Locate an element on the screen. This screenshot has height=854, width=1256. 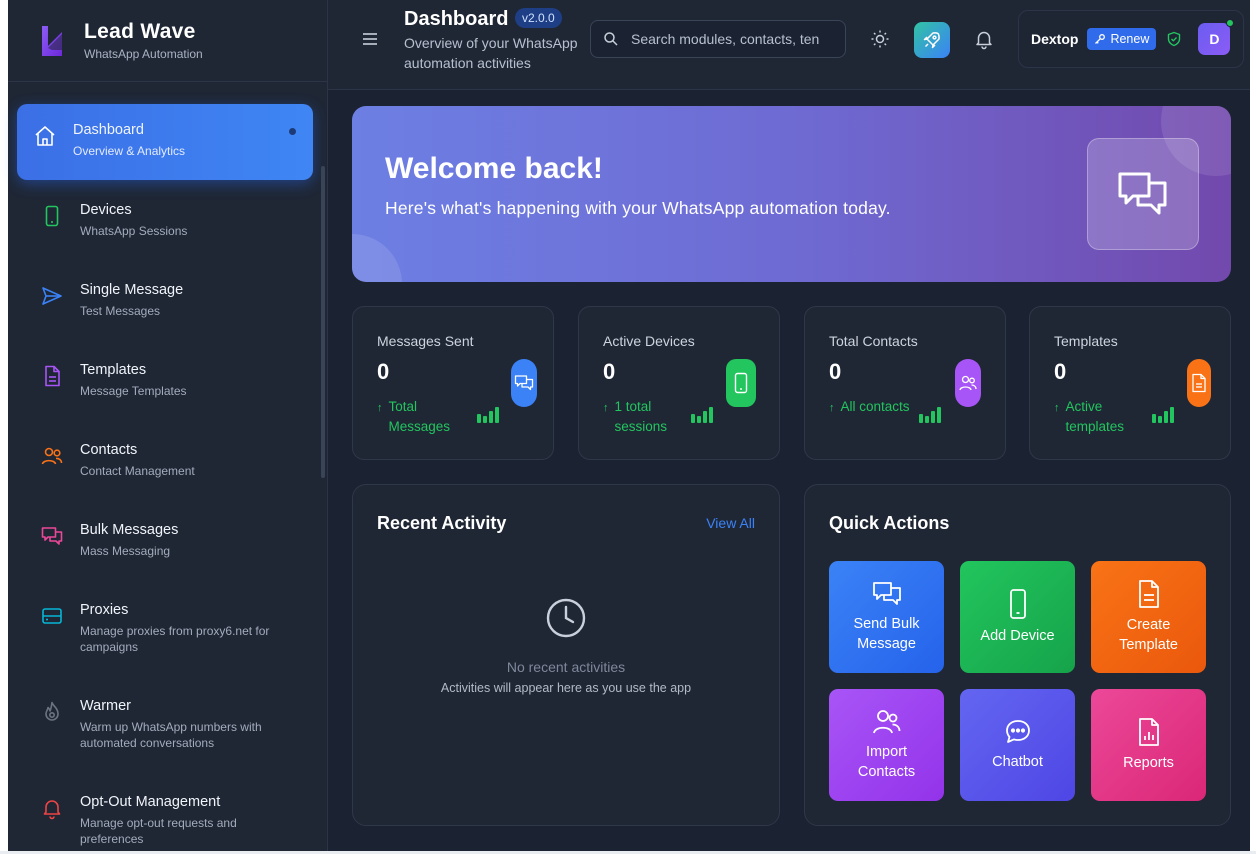
search-icon is located at coordinates (611, 39).